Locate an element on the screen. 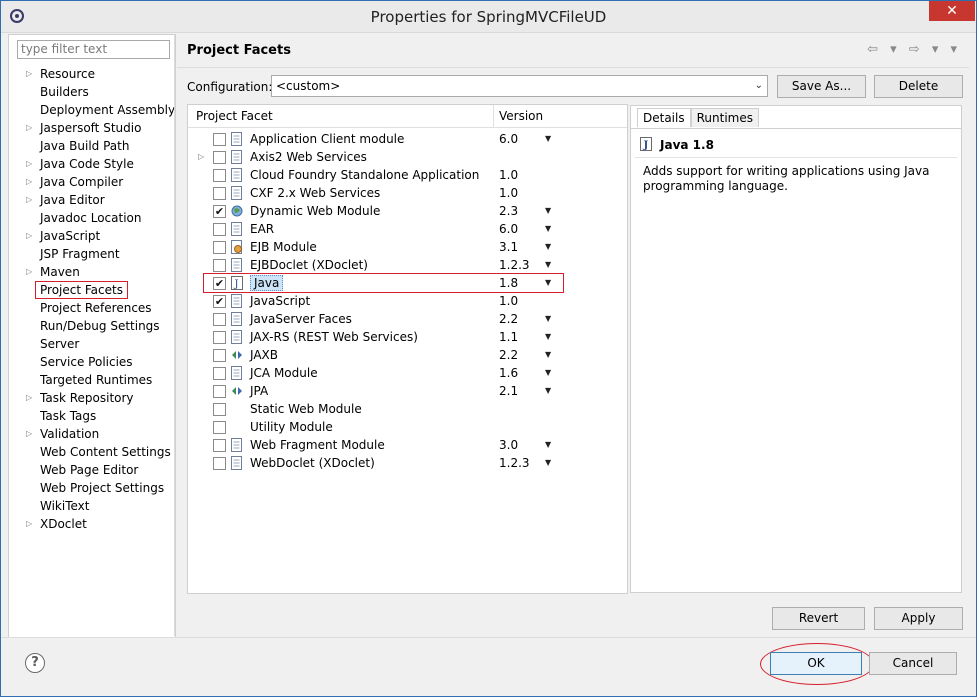 The height and width of the screenshot is (697, 977). table-row: Application Client module 6.0 ▼ is located at coordinates (407, 139).